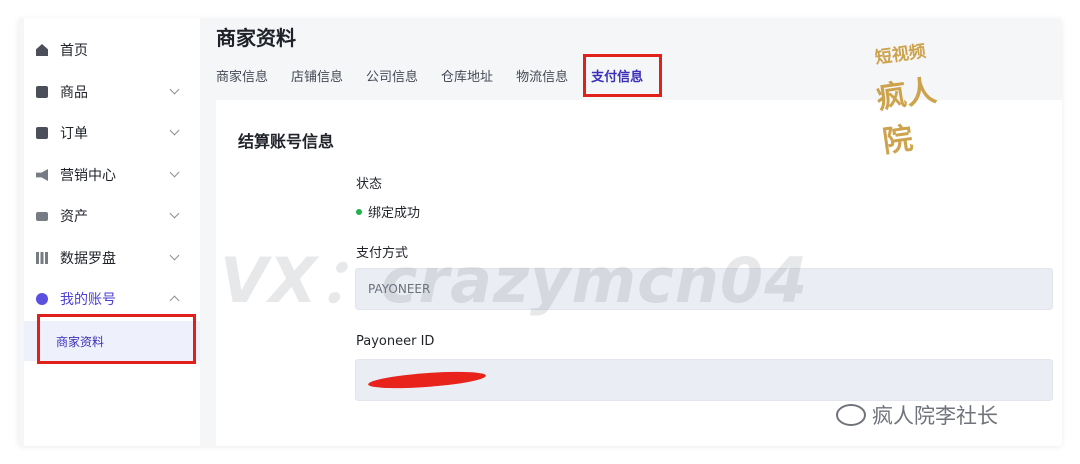 The image size is (1080, 464). Describe the element at coordinates (395, 341) in the screenshot. I see `payoneer-id-label: Payoneer ID` at that location.